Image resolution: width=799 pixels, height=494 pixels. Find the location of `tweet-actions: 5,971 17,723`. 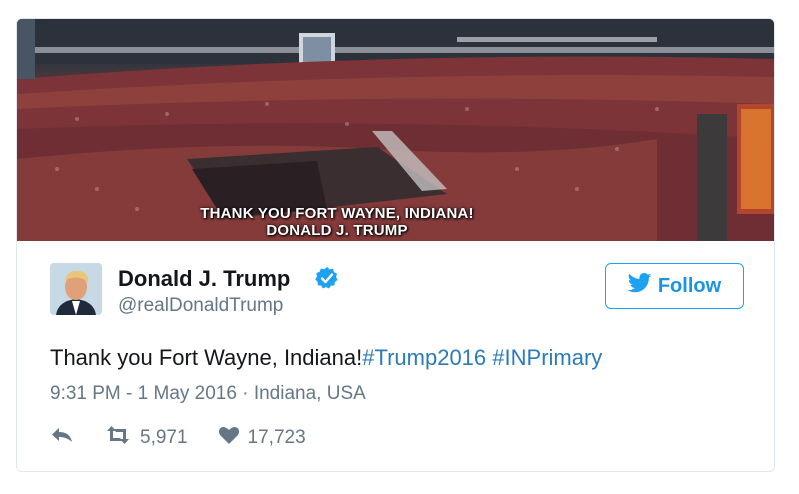

tweet-actions: 5,971 17,723 is located at coordinates (178, 438).